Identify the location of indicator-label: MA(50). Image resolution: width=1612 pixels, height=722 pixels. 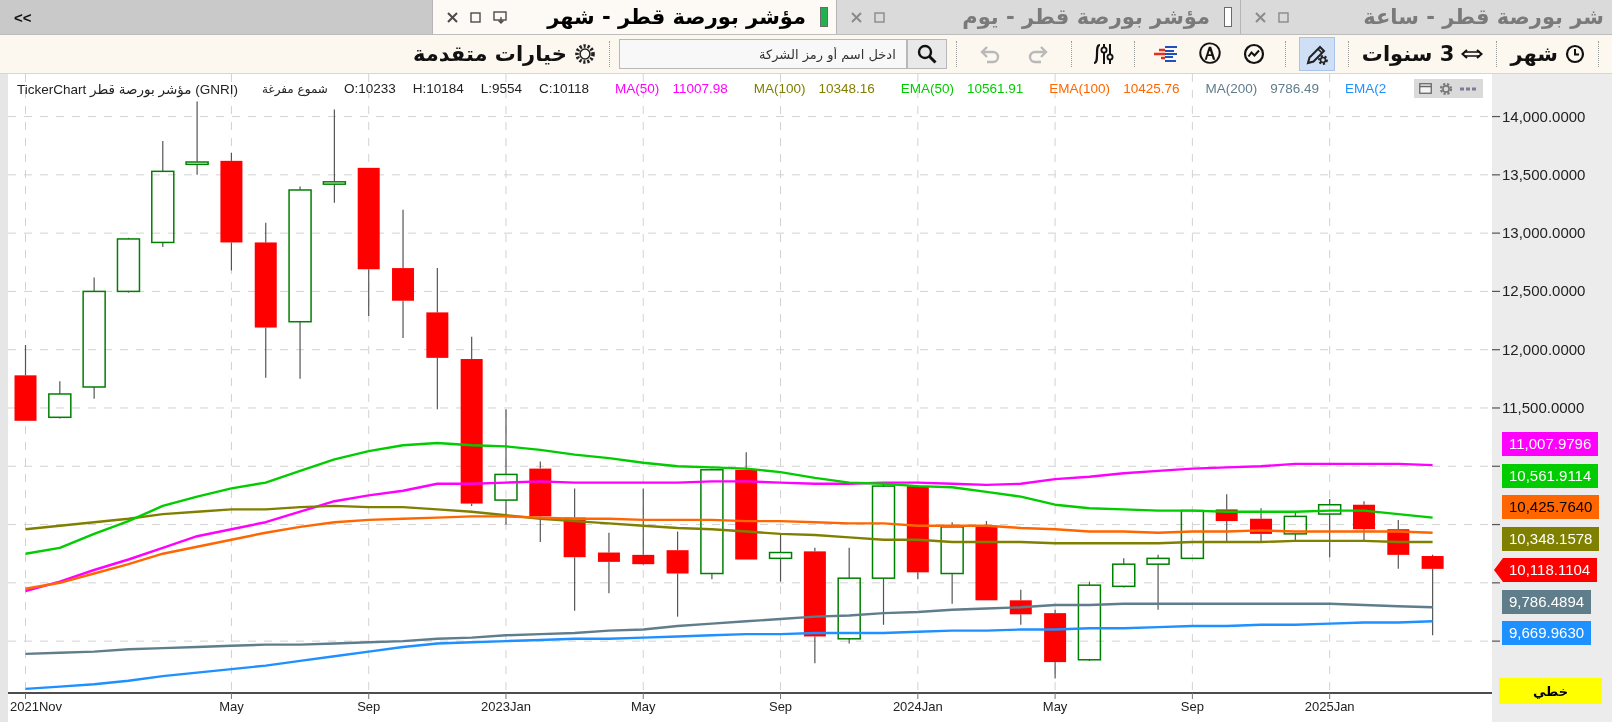
(637, 88).